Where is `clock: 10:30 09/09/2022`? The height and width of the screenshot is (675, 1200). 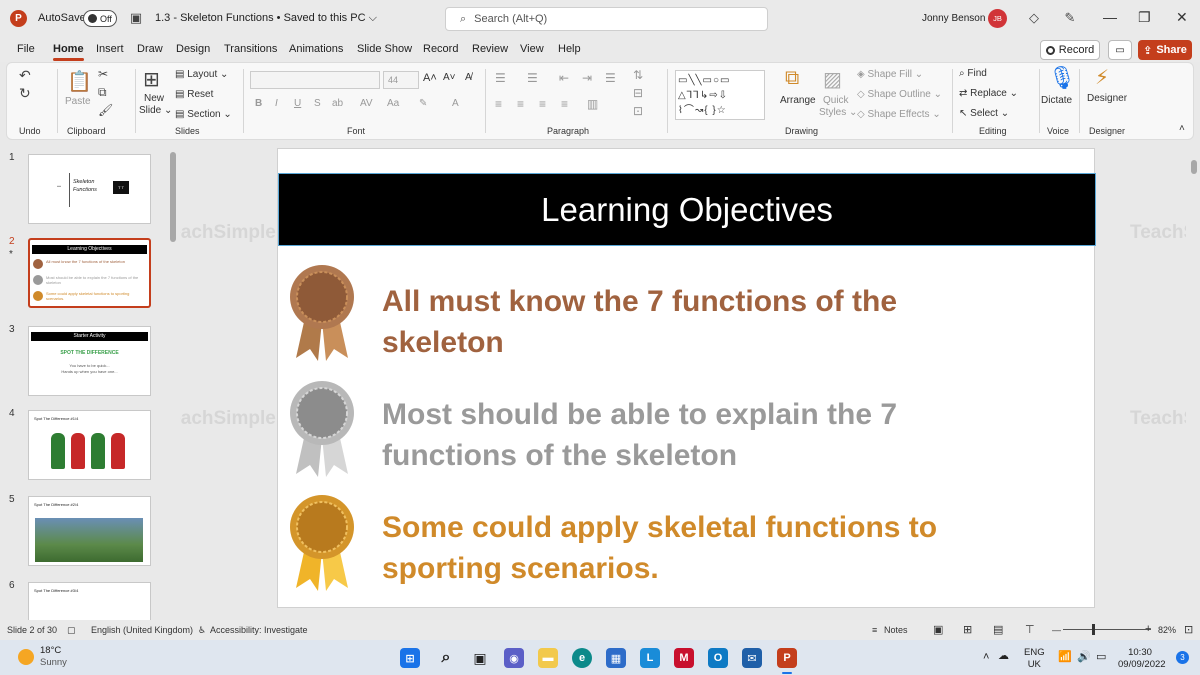
clock: 10:30 09/09/2022 is located at coordinates (1142, 659).